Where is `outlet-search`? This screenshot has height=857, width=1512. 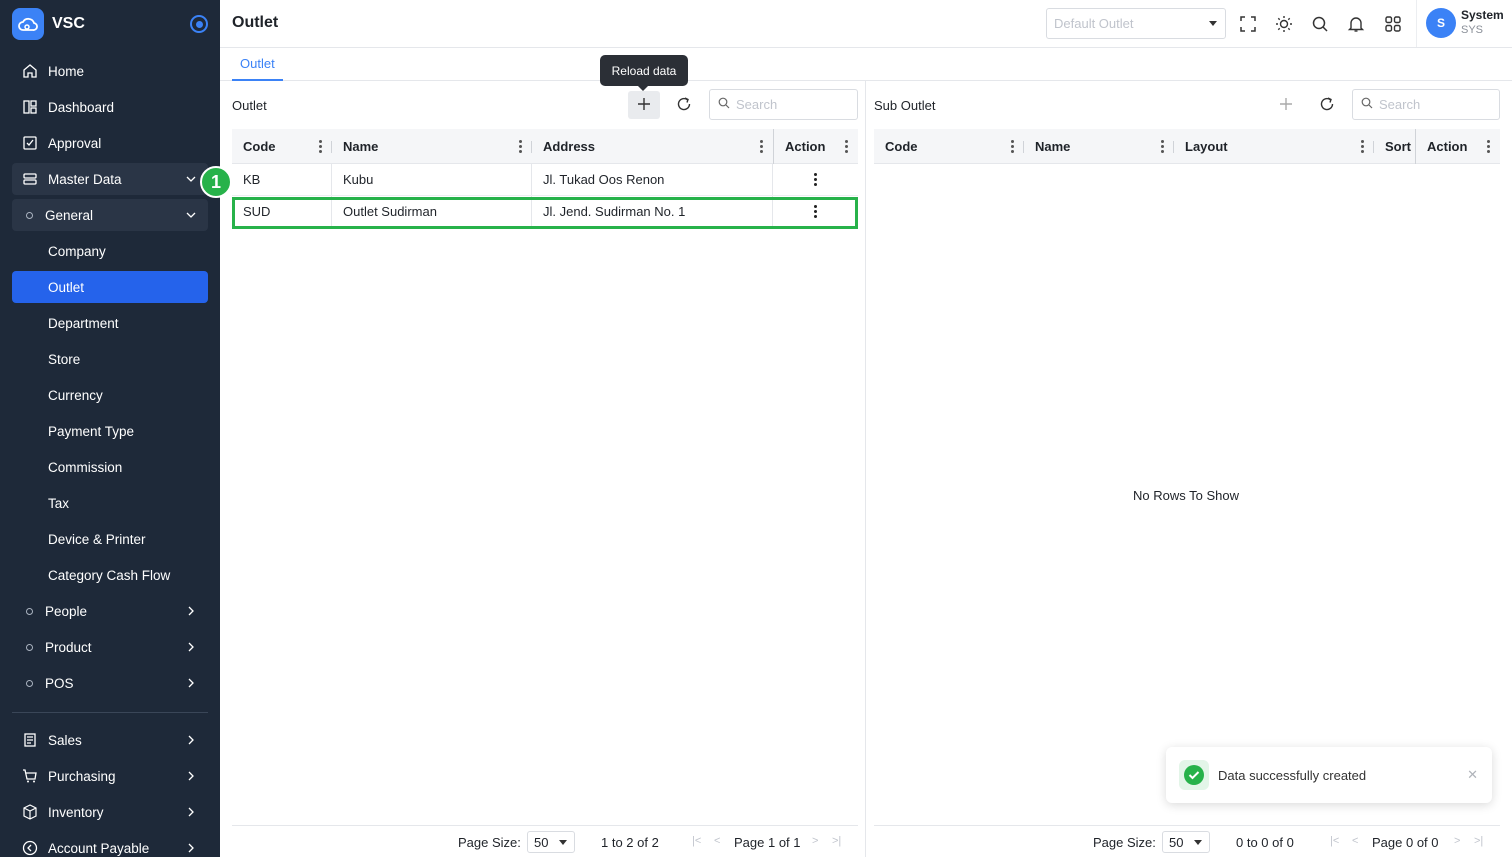 outlet-search is located at coordinates (783, 104).